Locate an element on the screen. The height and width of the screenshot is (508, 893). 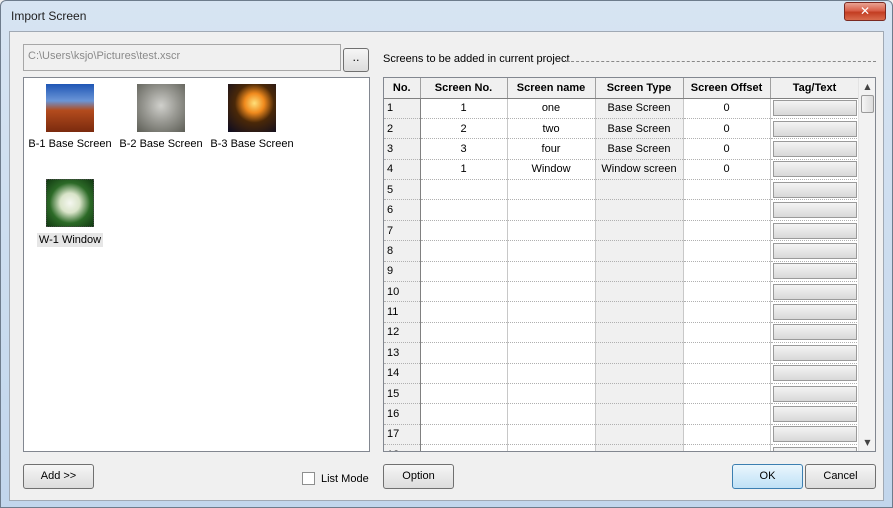
column-header: Screen name is located at coordinates (551, 88).